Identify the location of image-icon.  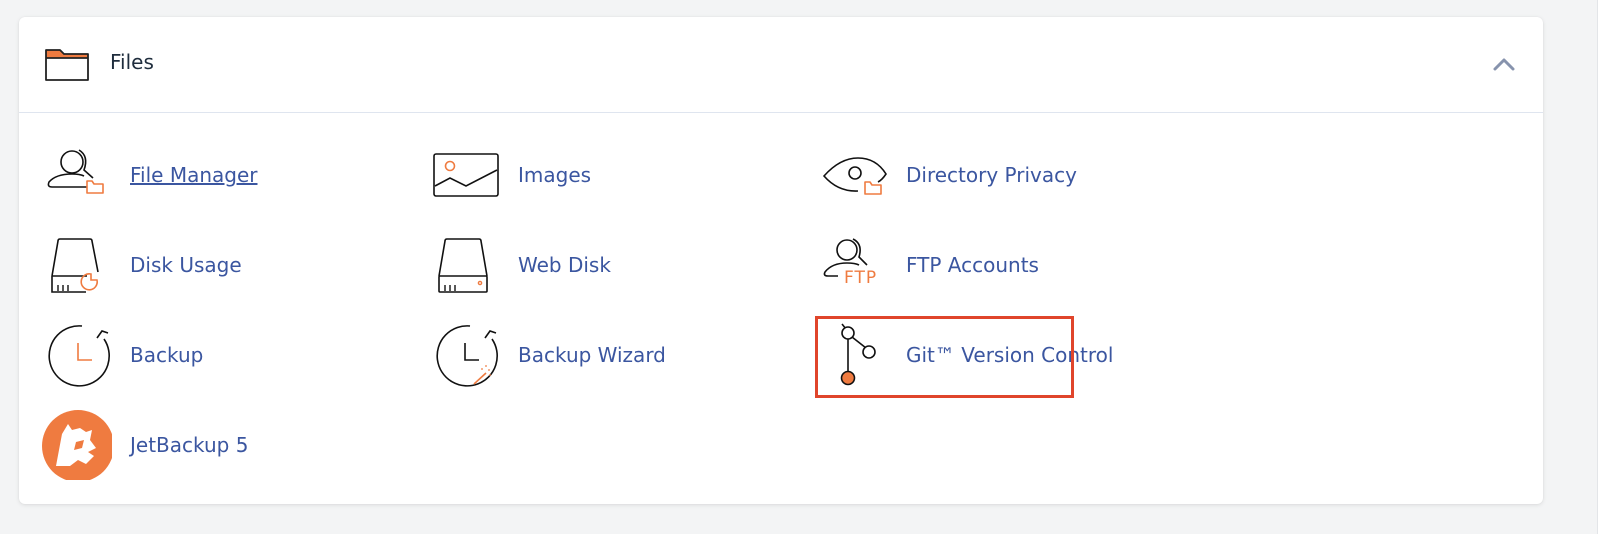
(465, 175).